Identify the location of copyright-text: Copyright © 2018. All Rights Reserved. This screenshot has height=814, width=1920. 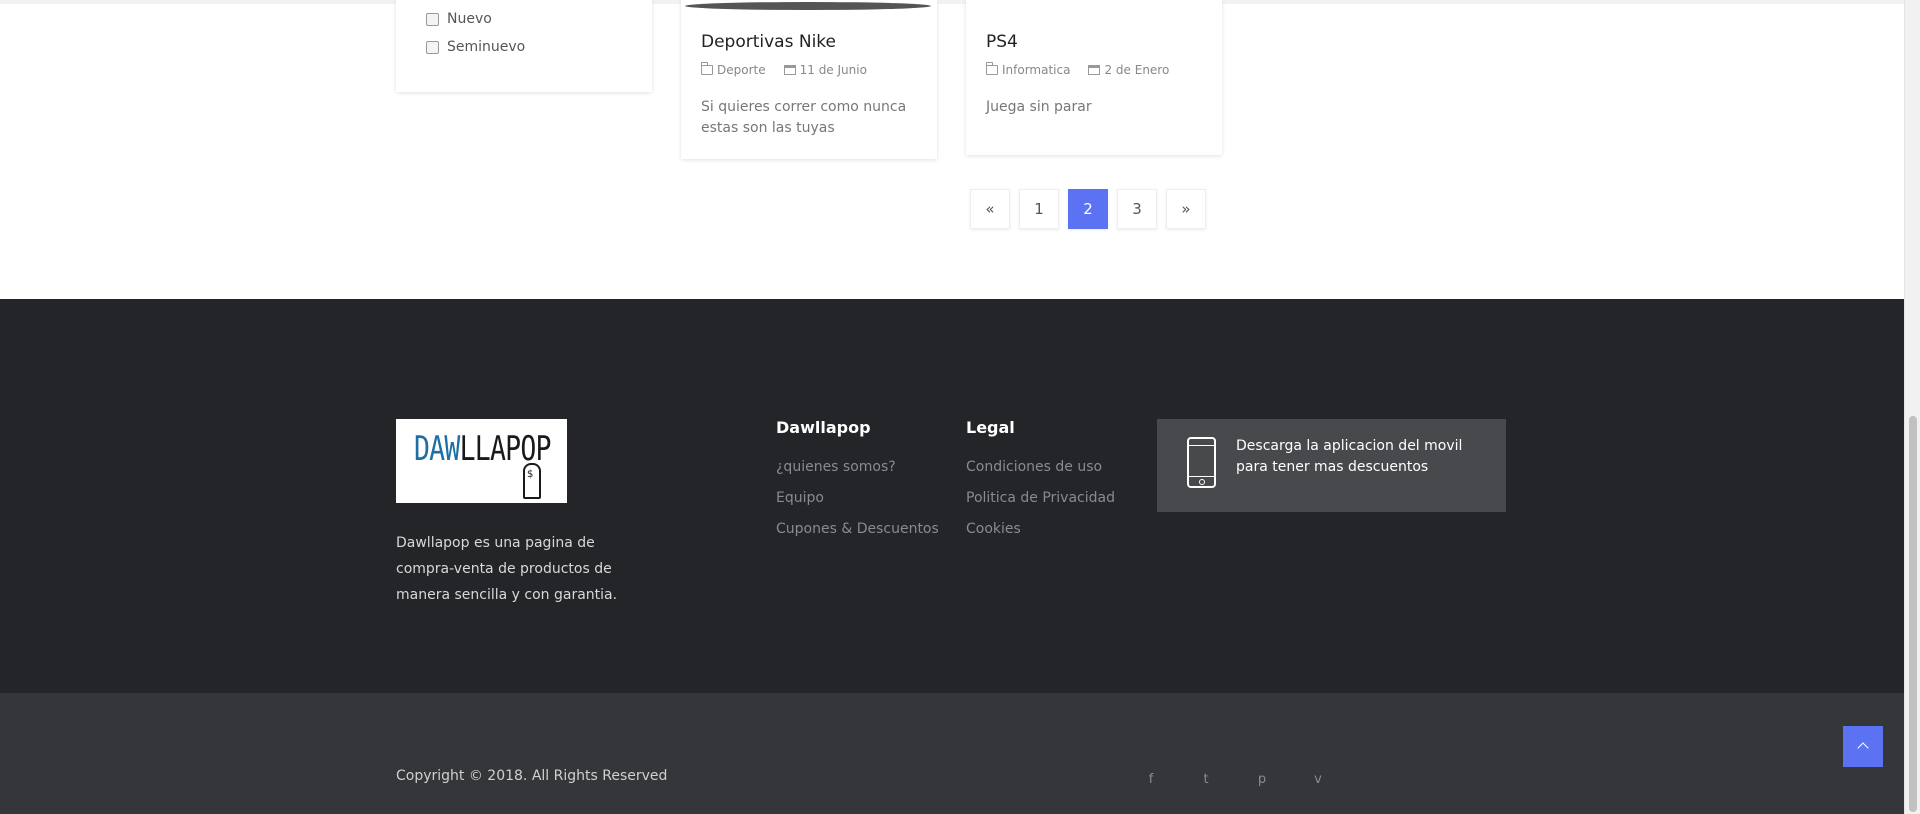
(532, 776).